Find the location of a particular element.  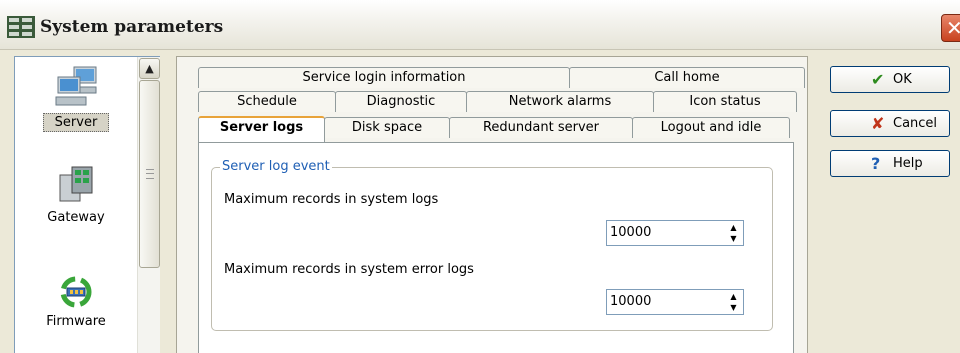

max-error-records-spinner: 10000 ▲ ▼ is located at coordinates (675, 302).